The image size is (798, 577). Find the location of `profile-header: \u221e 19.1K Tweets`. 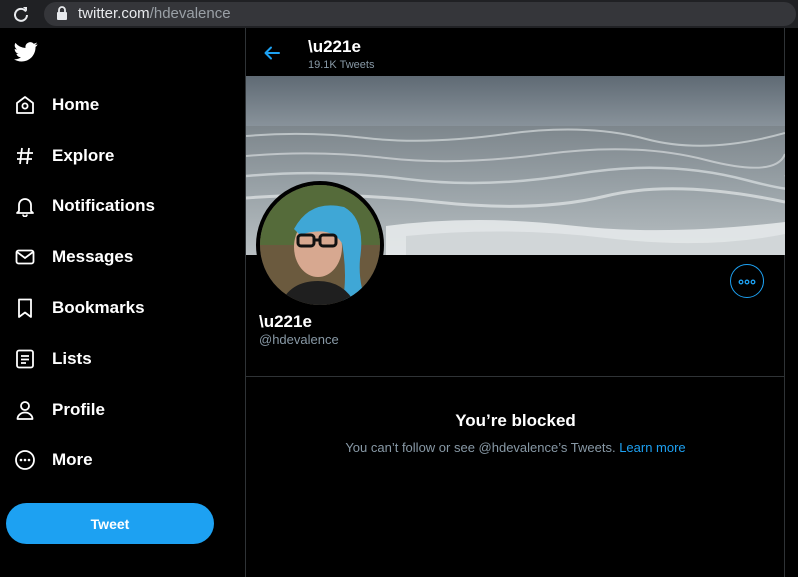

profile-header: \u221e 19.1K Tweets is located at coordinates (515, 52).